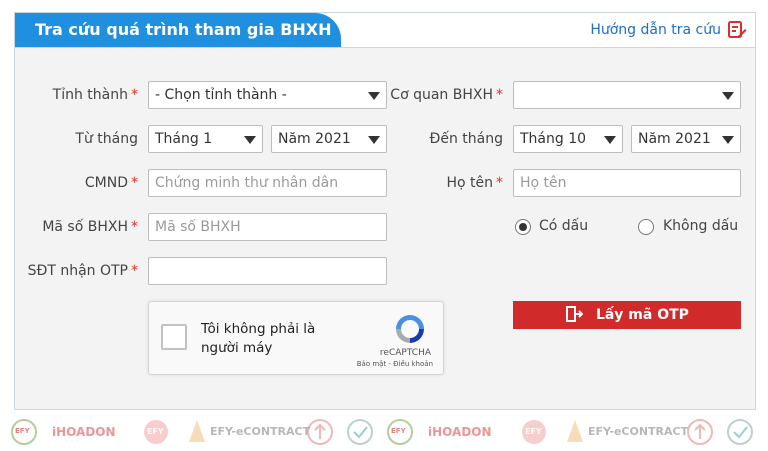 This screenshot has width=768, height=451. What do you see at coordinates (405, 353) in the screenshot?
I see `recaptcha-brand: reCAPTCHA` at bounding box center [405, 353].